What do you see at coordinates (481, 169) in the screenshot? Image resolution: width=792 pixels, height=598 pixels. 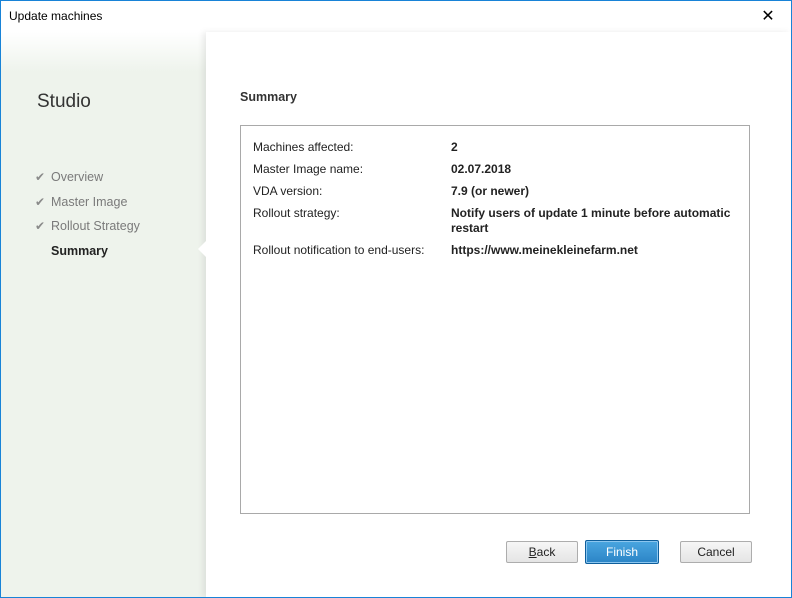 I see `summary-value: 02.07.2018` at bounding box center [481, 169].